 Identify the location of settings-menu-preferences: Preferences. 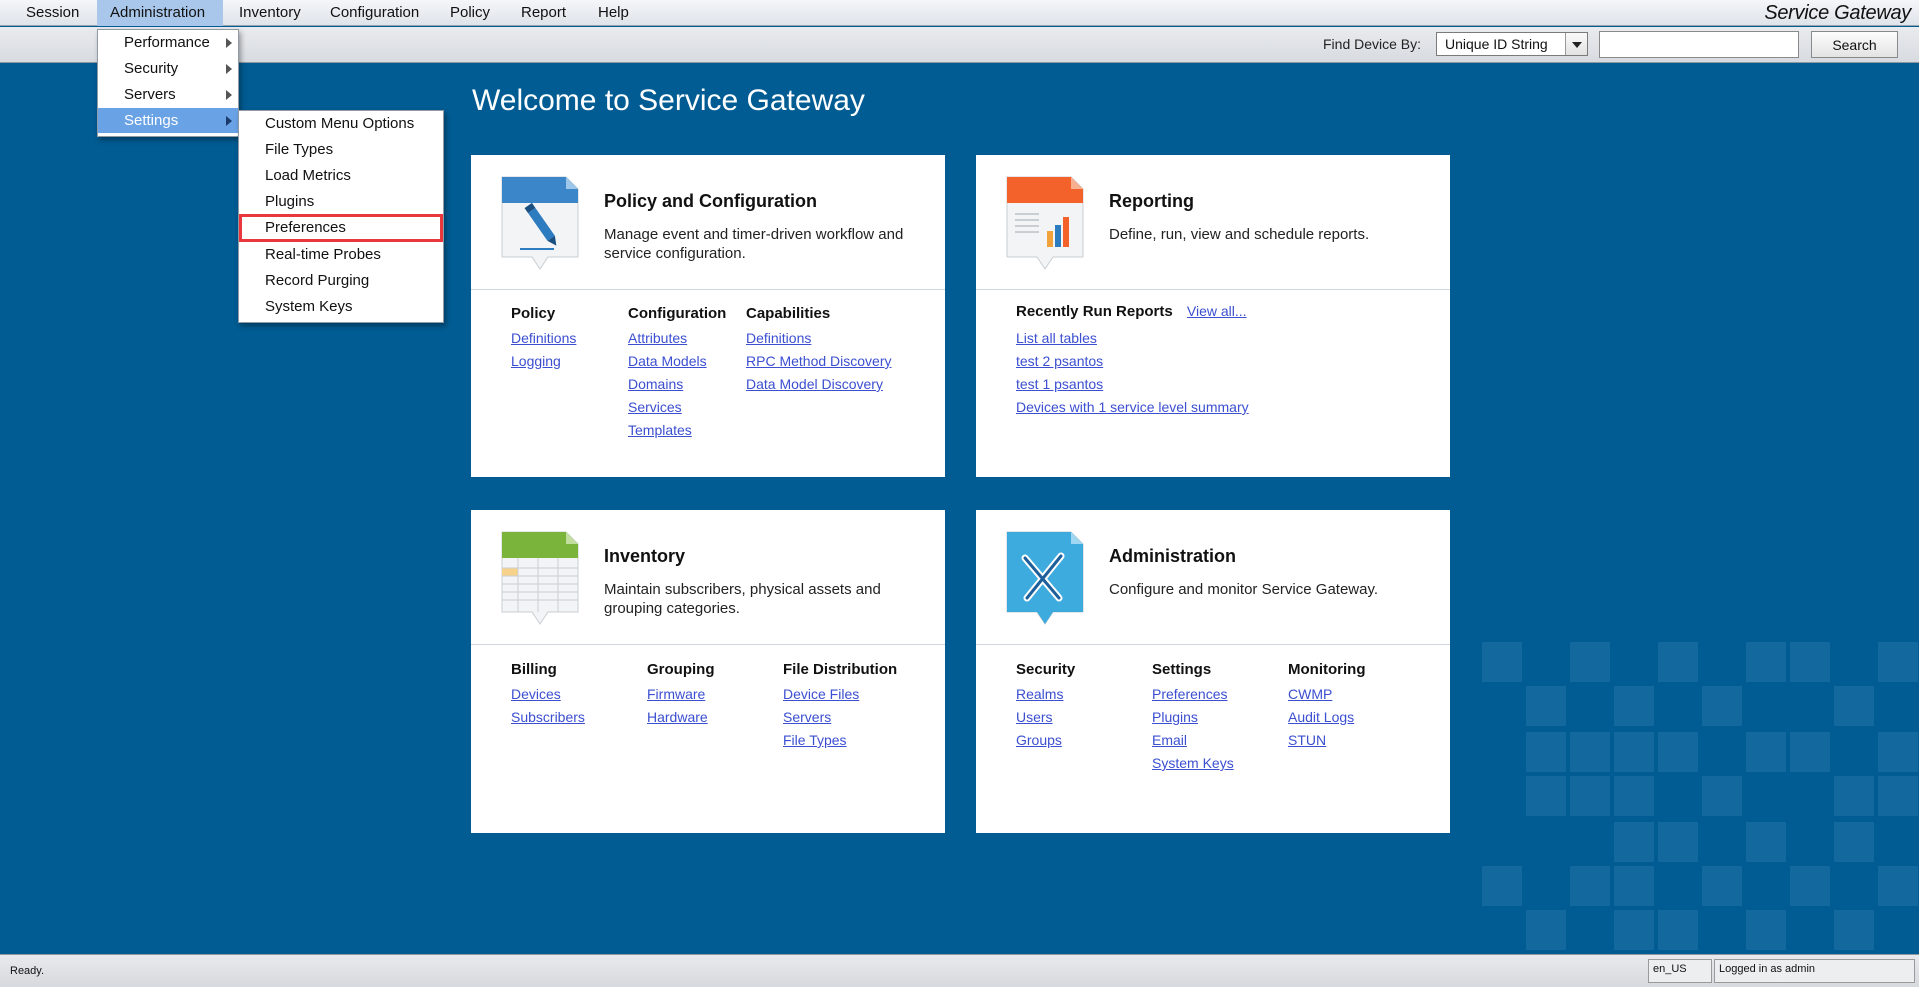
(341, 228).